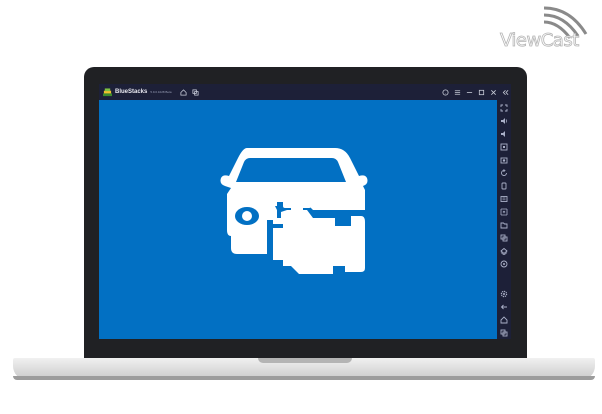  What do you see at coordinates (184, 92) in the screenshot?
I see `home-tab-icon` at bounding box center [184, 92].